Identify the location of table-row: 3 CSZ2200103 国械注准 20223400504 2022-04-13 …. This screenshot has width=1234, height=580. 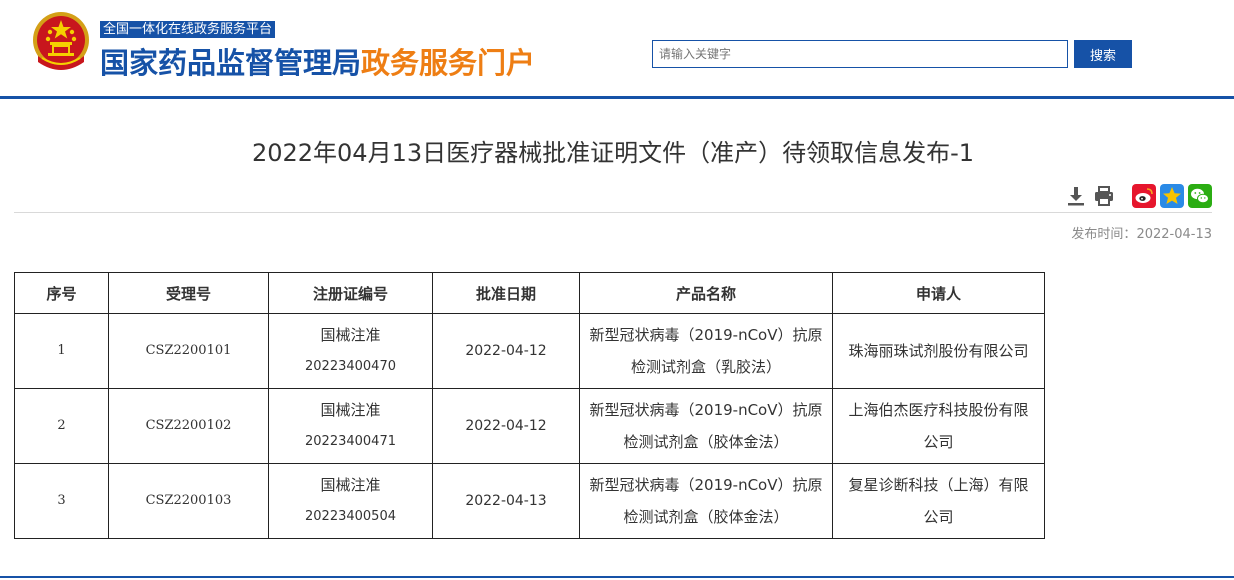
(529, 501).